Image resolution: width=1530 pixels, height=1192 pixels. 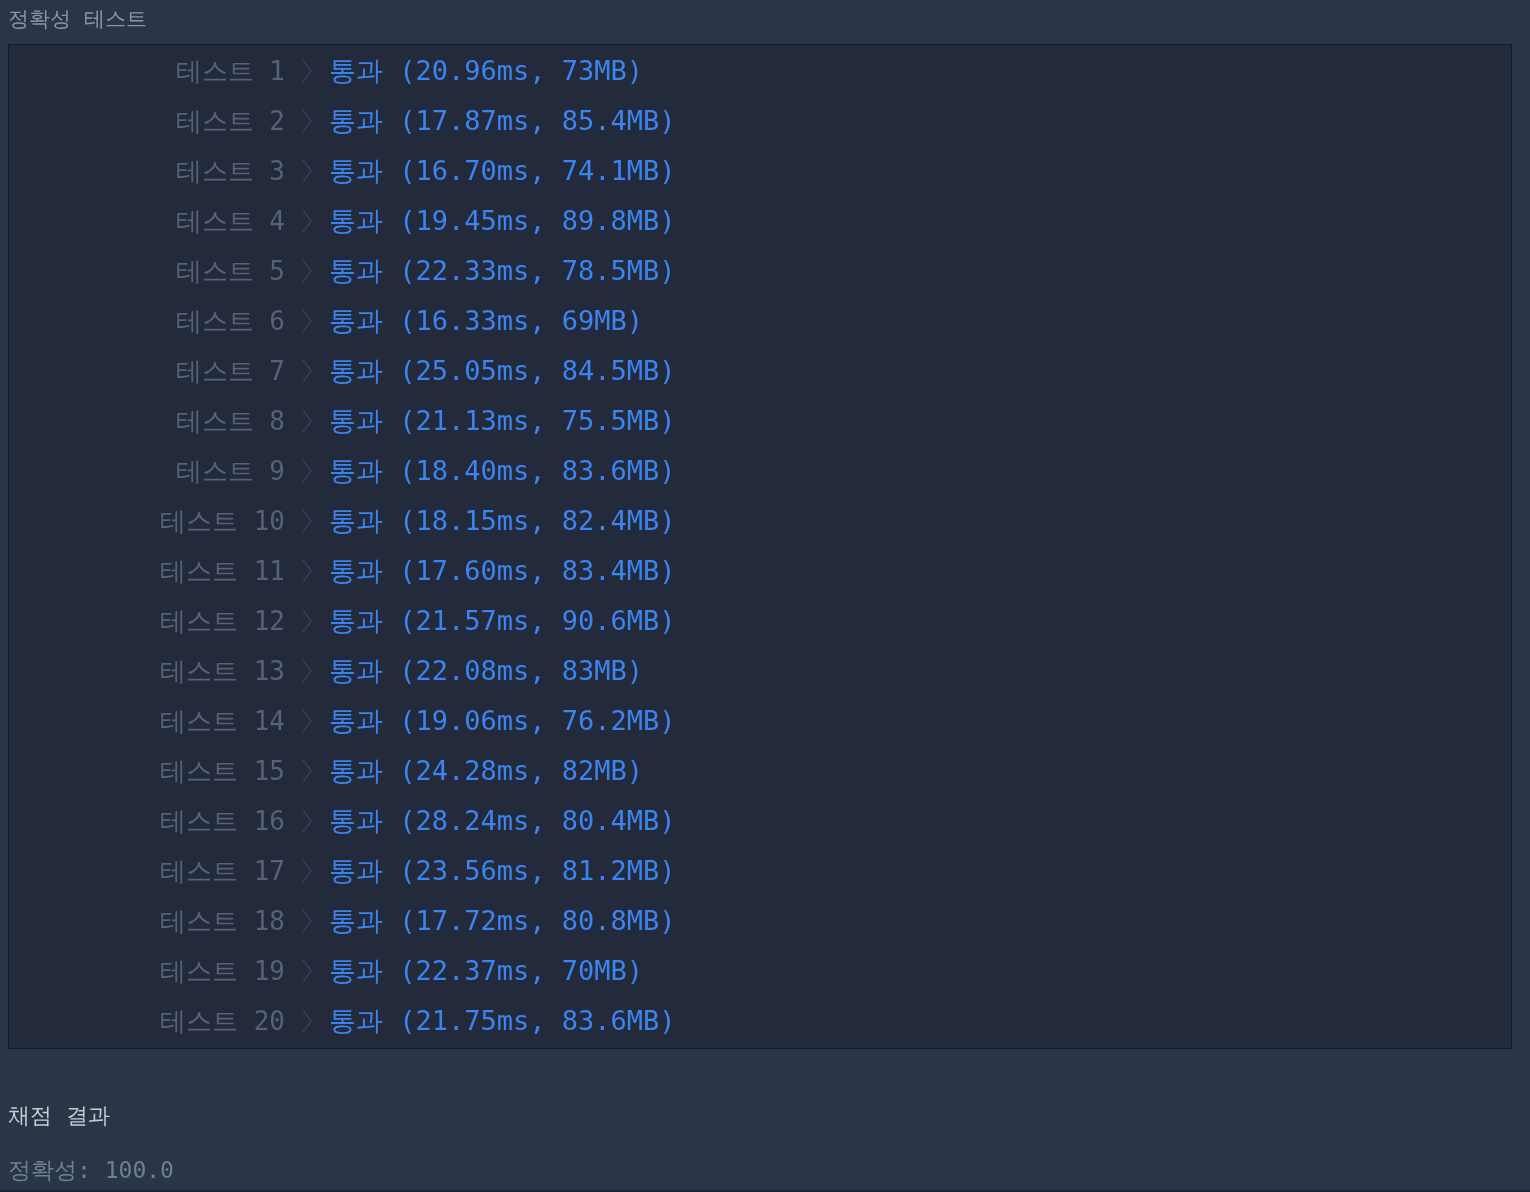 What do you see at coordinates (230, 171) in the screenshot?
I see `test-label: 테스트 3` at bounding box center [230, 171].